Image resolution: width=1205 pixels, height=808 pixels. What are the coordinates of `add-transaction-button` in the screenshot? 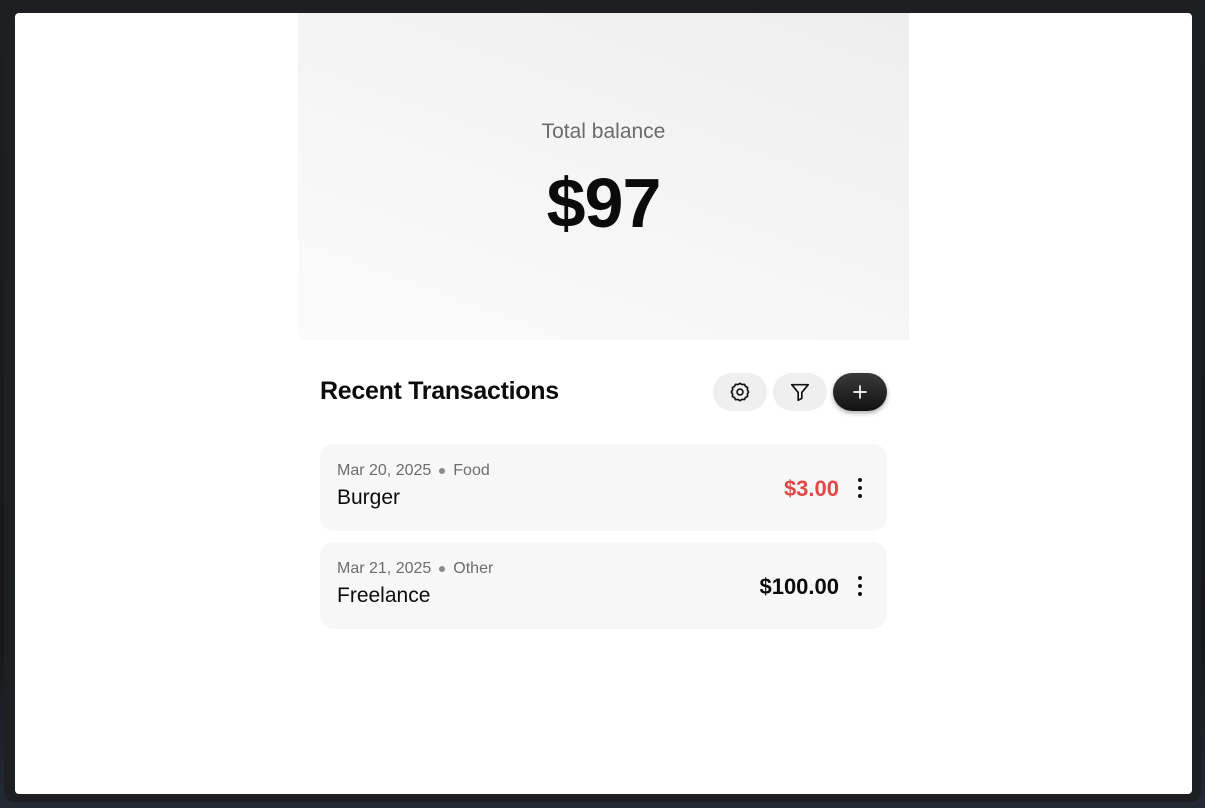 It's located at (860, 392).